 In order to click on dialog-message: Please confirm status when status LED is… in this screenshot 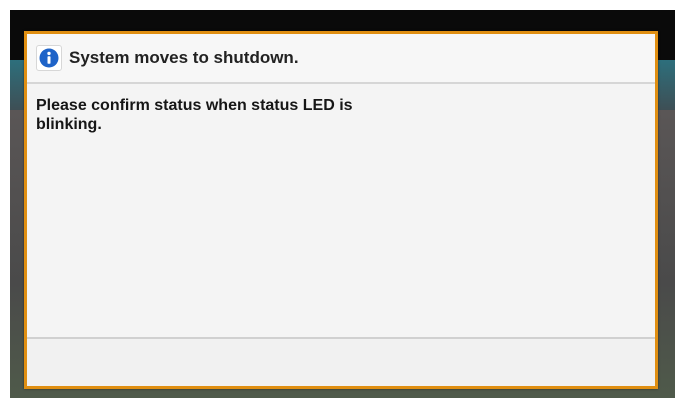, I will do `click(194, 115)`.